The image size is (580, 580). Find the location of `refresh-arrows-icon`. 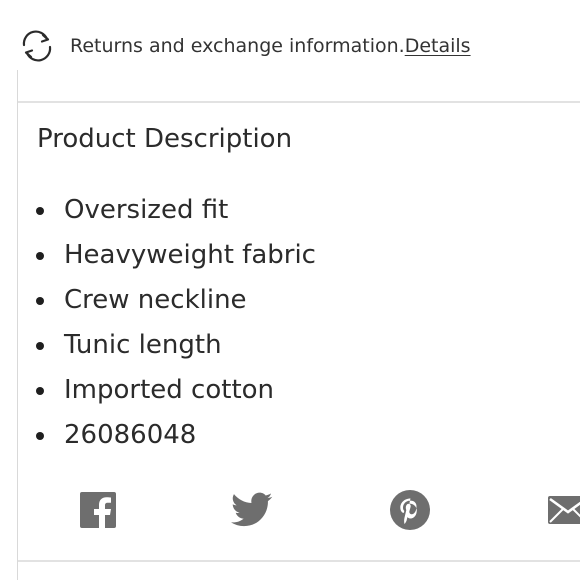

refresh-arrows-icon is located at coordinates (37, 46).